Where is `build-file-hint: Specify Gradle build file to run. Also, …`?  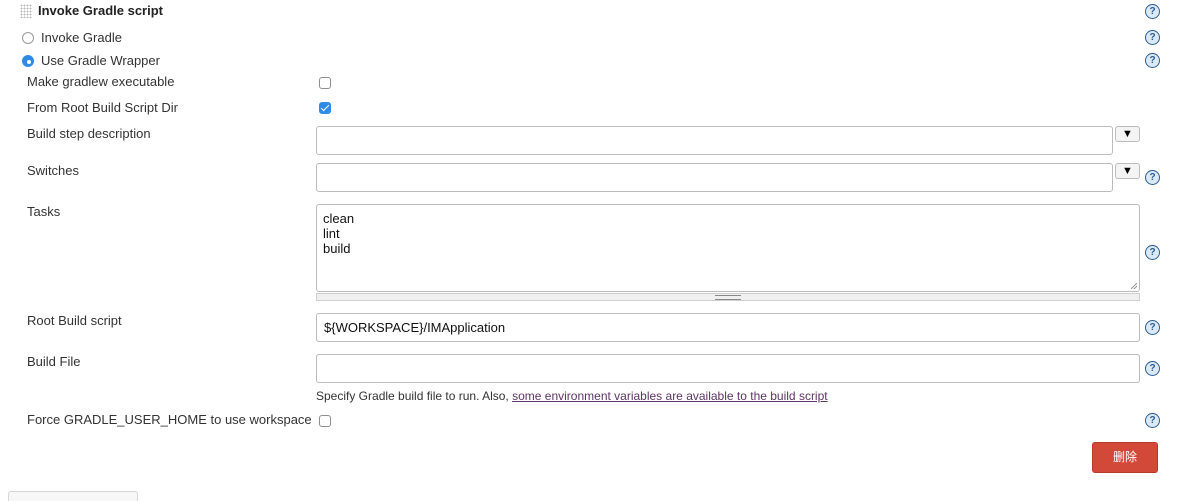
build-file-hint: Specify Gradle build file to run. Also, … is located at coordinates (572, 396).